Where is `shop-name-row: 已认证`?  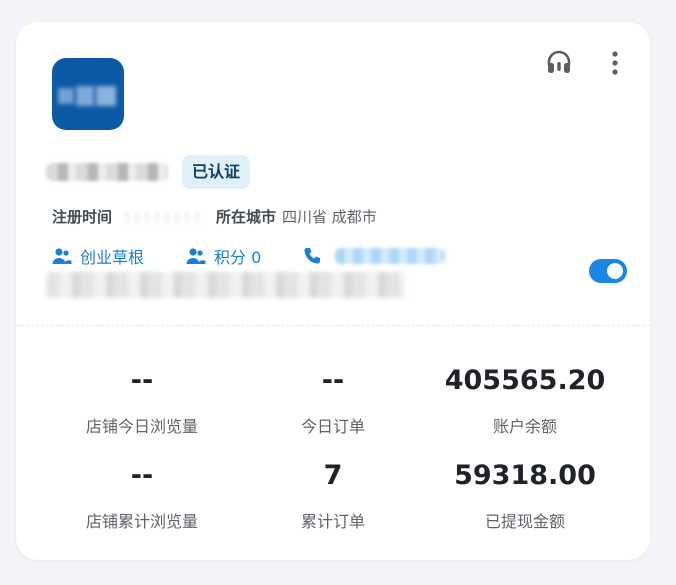 shop-name-row: 已认证 is located at coordinates (148, 172).